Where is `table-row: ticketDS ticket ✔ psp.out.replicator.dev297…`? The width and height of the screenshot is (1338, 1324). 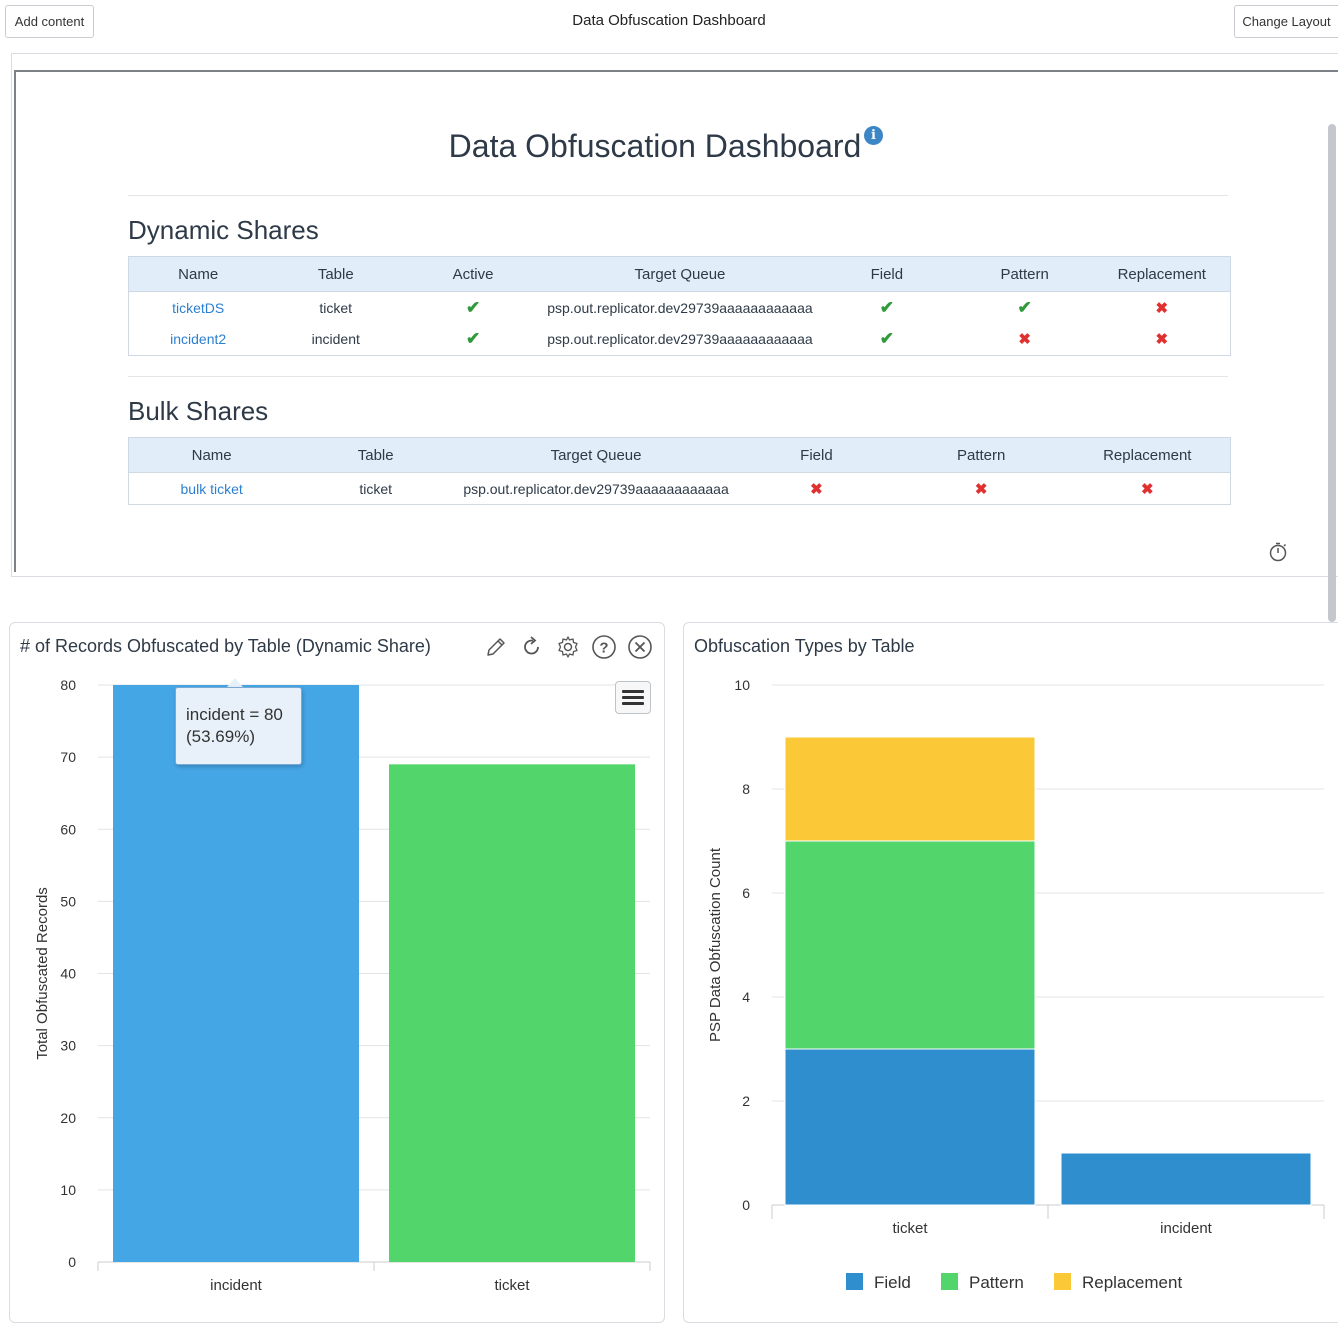
table-row: ticketDS ticket ✔ psp.out.replicator.dev297… is located at coordinates (680, 308).